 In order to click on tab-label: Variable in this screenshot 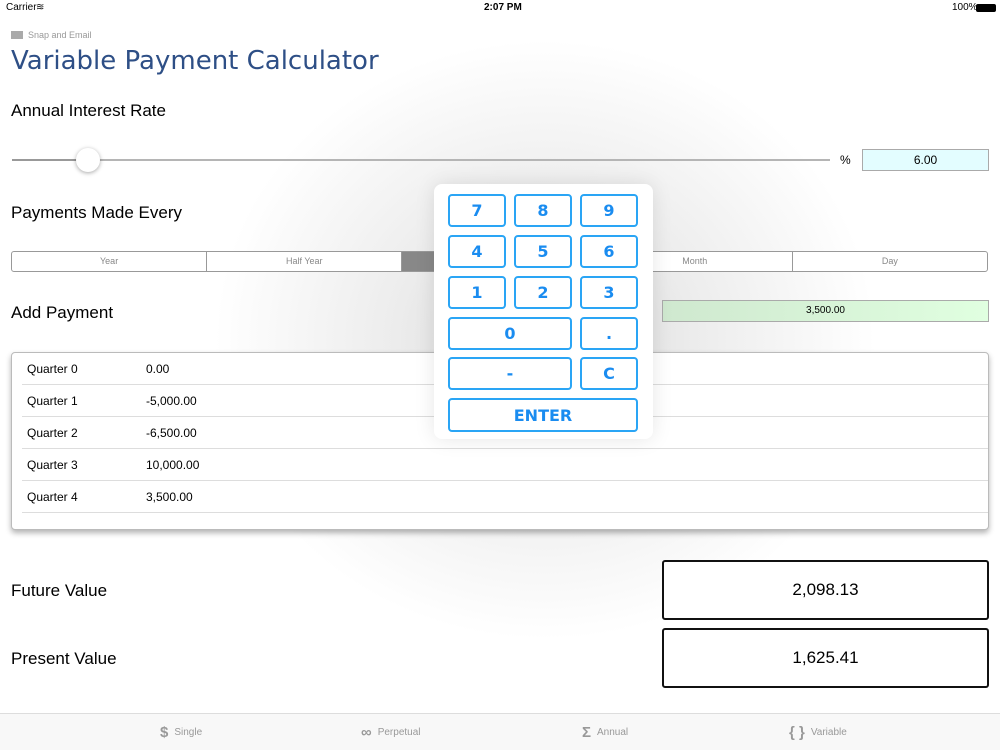, I will do `click(828, 732)`.